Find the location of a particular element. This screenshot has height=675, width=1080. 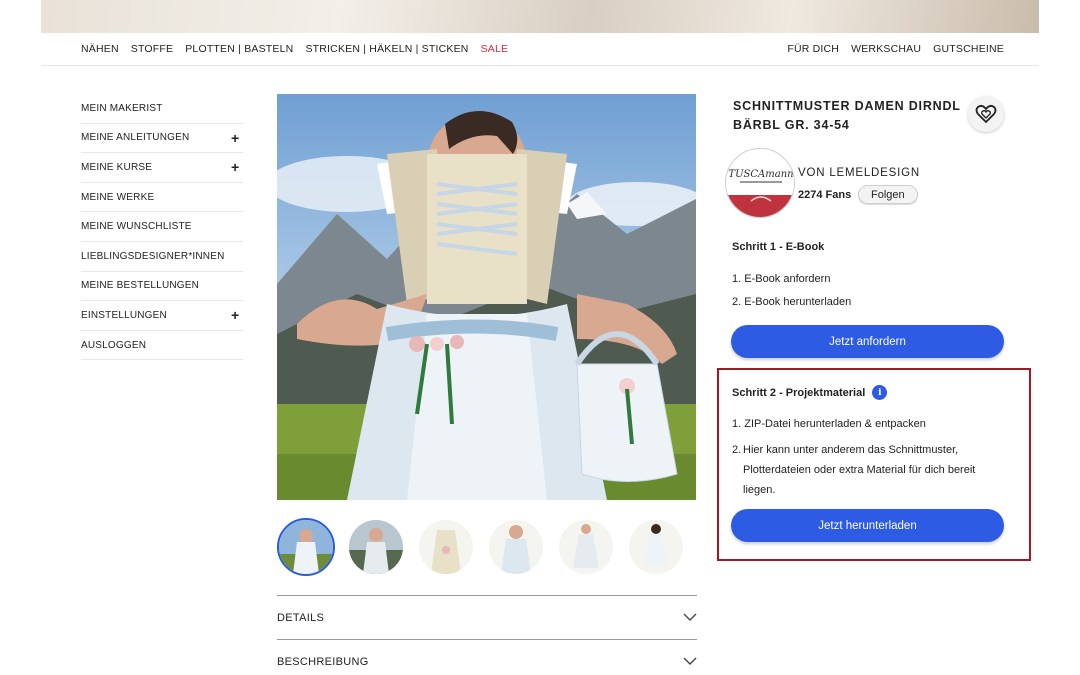

designer-avatar: TUSCAmann is located at coordinates (760, 183).